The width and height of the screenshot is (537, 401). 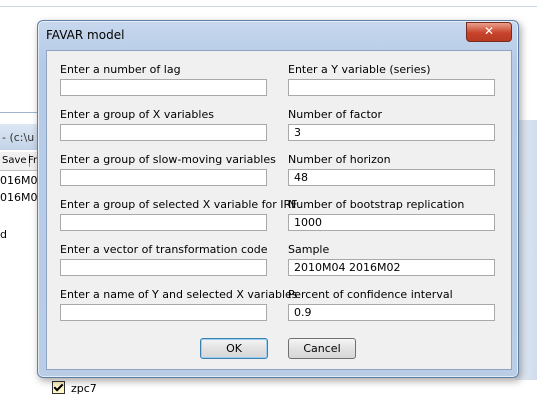 What do you see at coordinates (370, 294) in the screenshot?
I see `confidence-label: Percent of confidence interval` at bounding box center [370, 294].